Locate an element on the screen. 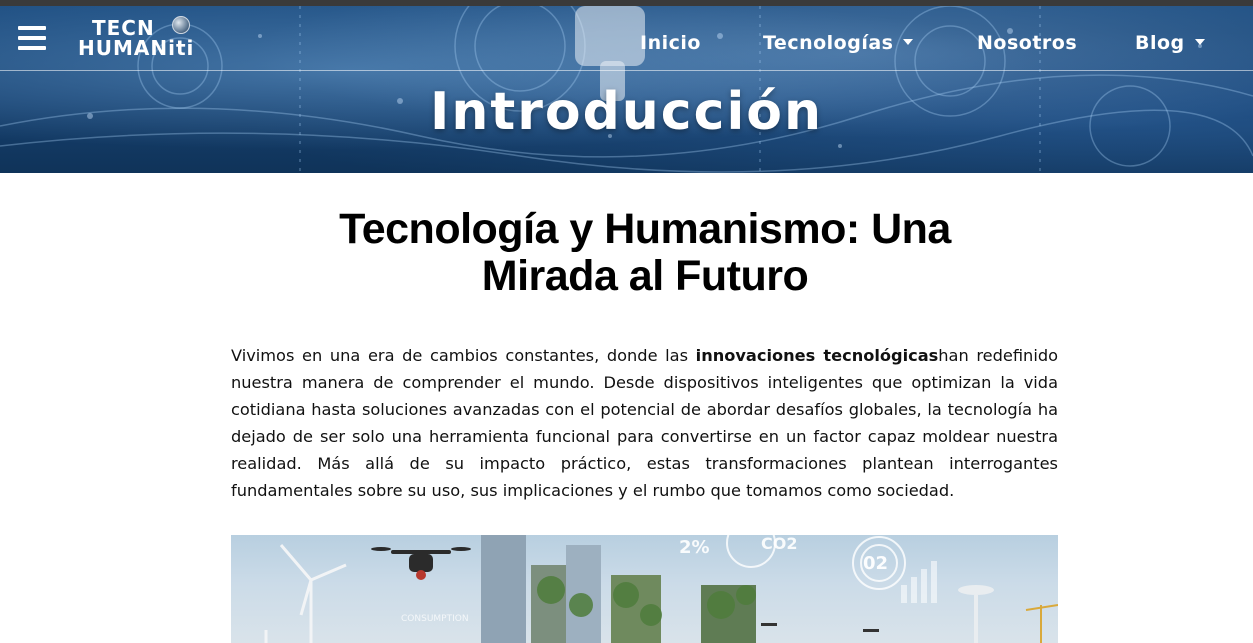  hud-o2-label: 02 is located at coordinates (875, 563).